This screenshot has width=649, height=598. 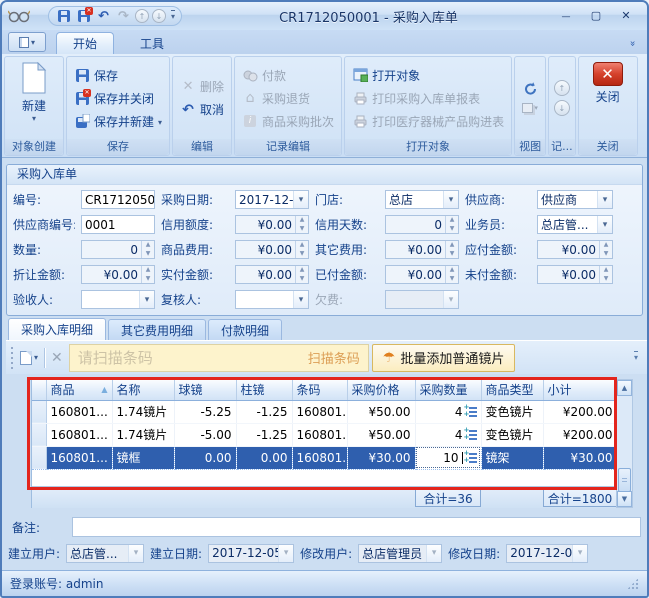 I want to click on close-button, so click(x=626, y=16).